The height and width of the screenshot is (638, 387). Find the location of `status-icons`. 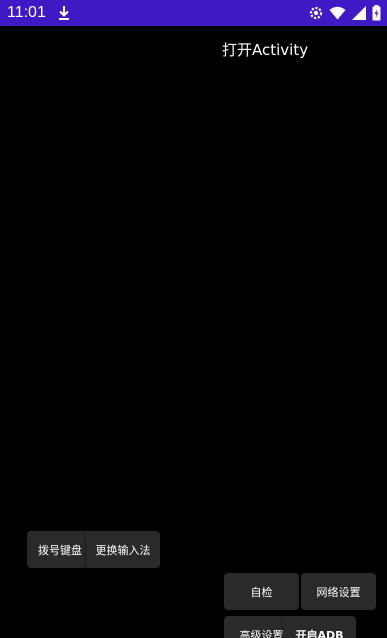

status-icons is located at coordinates (345, 13).